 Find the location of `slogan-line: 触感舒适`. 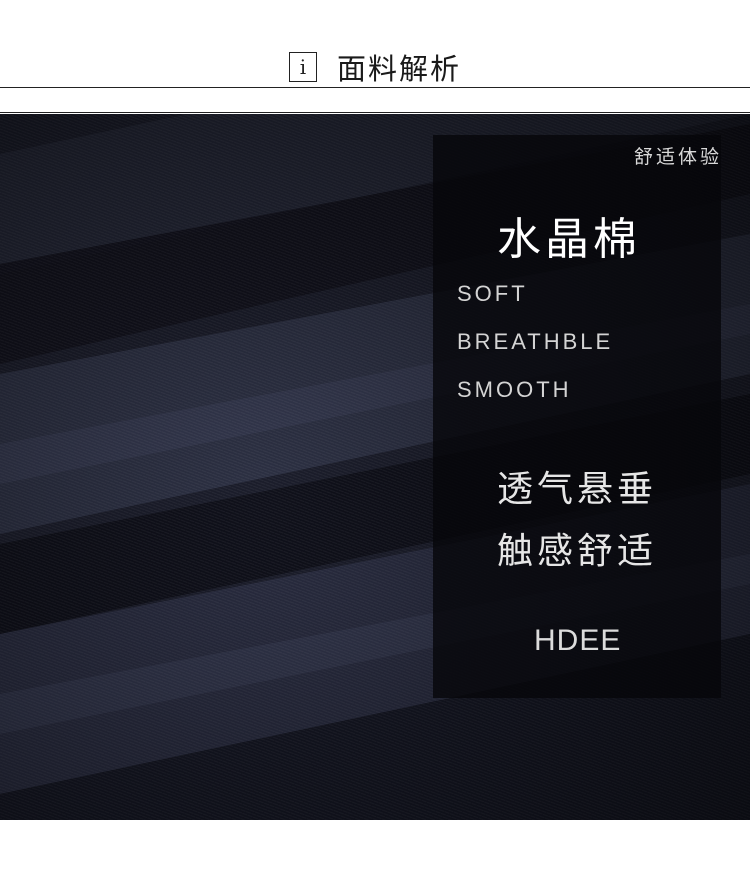

slogan-line: 触感舒适 is located at coordinates (577, 551).